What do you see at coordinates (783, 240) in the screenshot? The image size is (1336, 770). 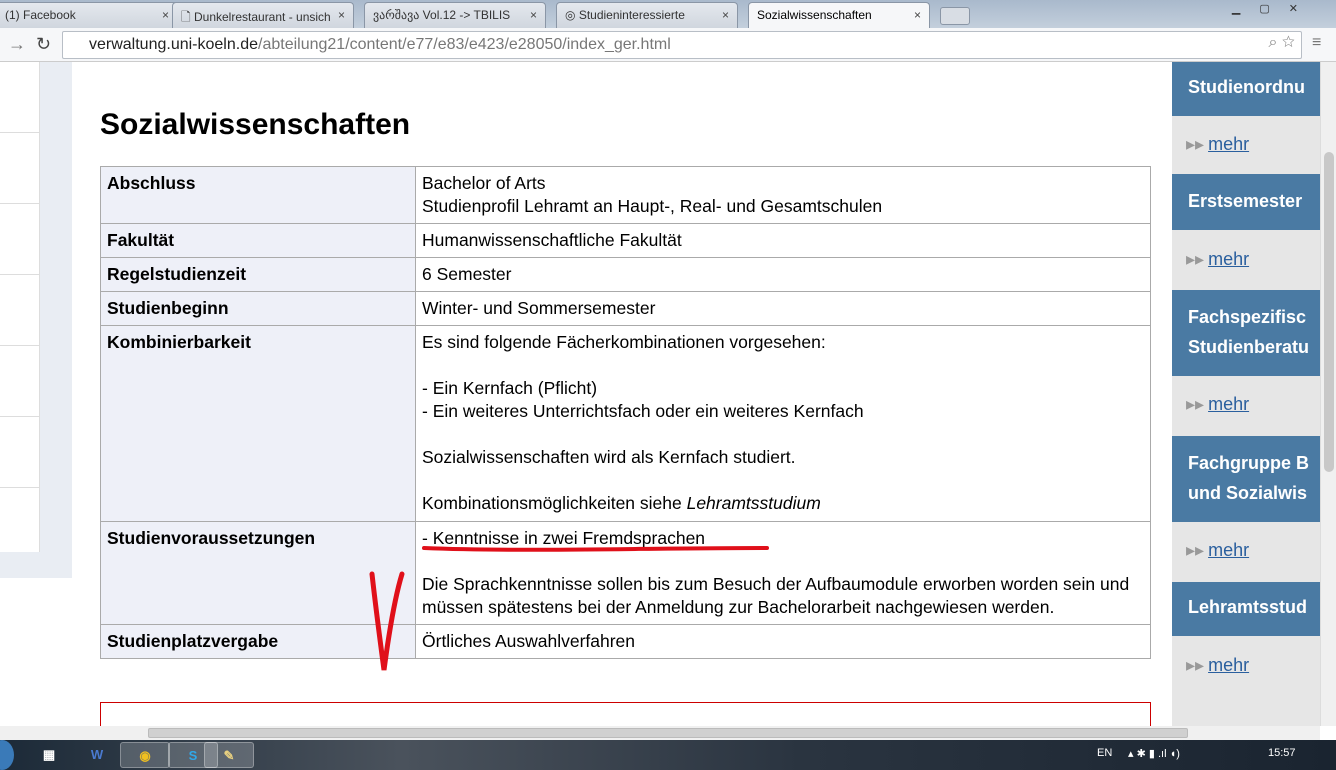 I see `row-value: Humanwissenschaftliche Fakultät` at bounding box center [783, 240].